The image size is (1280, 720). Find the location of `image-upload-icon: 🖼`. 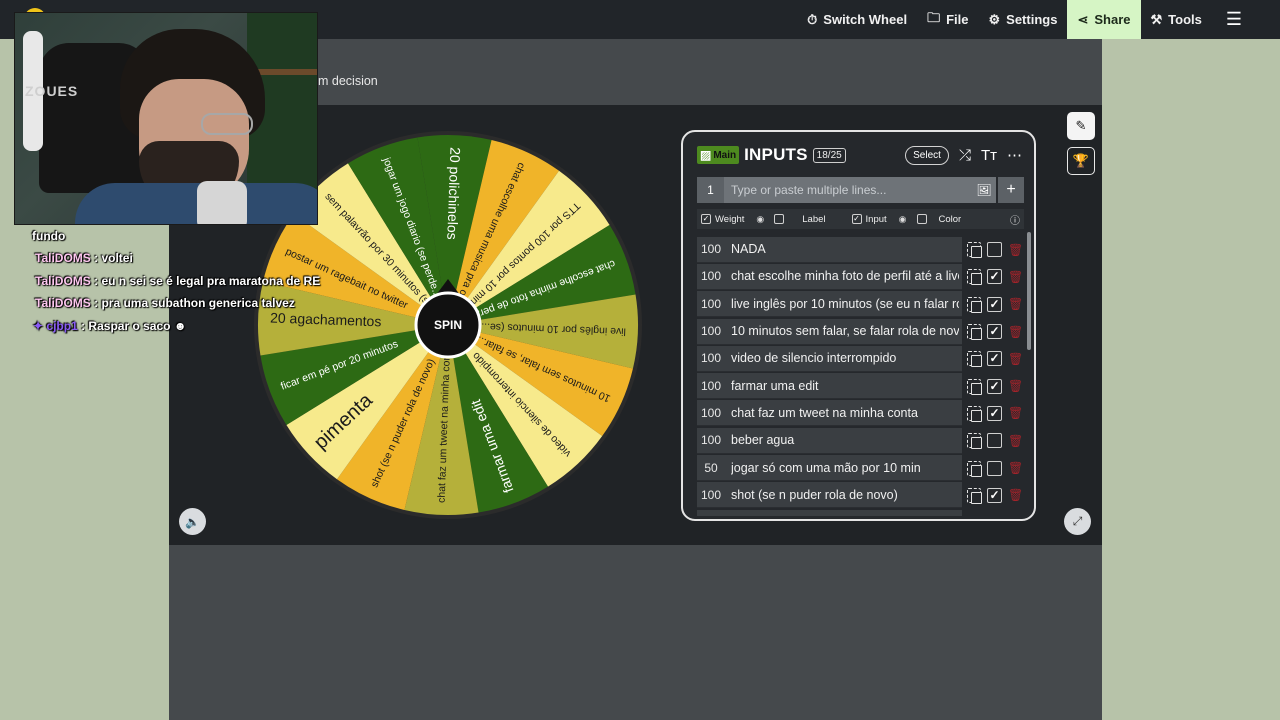

image-upload-icon: 🖼 is located at coordinates (984, 190).